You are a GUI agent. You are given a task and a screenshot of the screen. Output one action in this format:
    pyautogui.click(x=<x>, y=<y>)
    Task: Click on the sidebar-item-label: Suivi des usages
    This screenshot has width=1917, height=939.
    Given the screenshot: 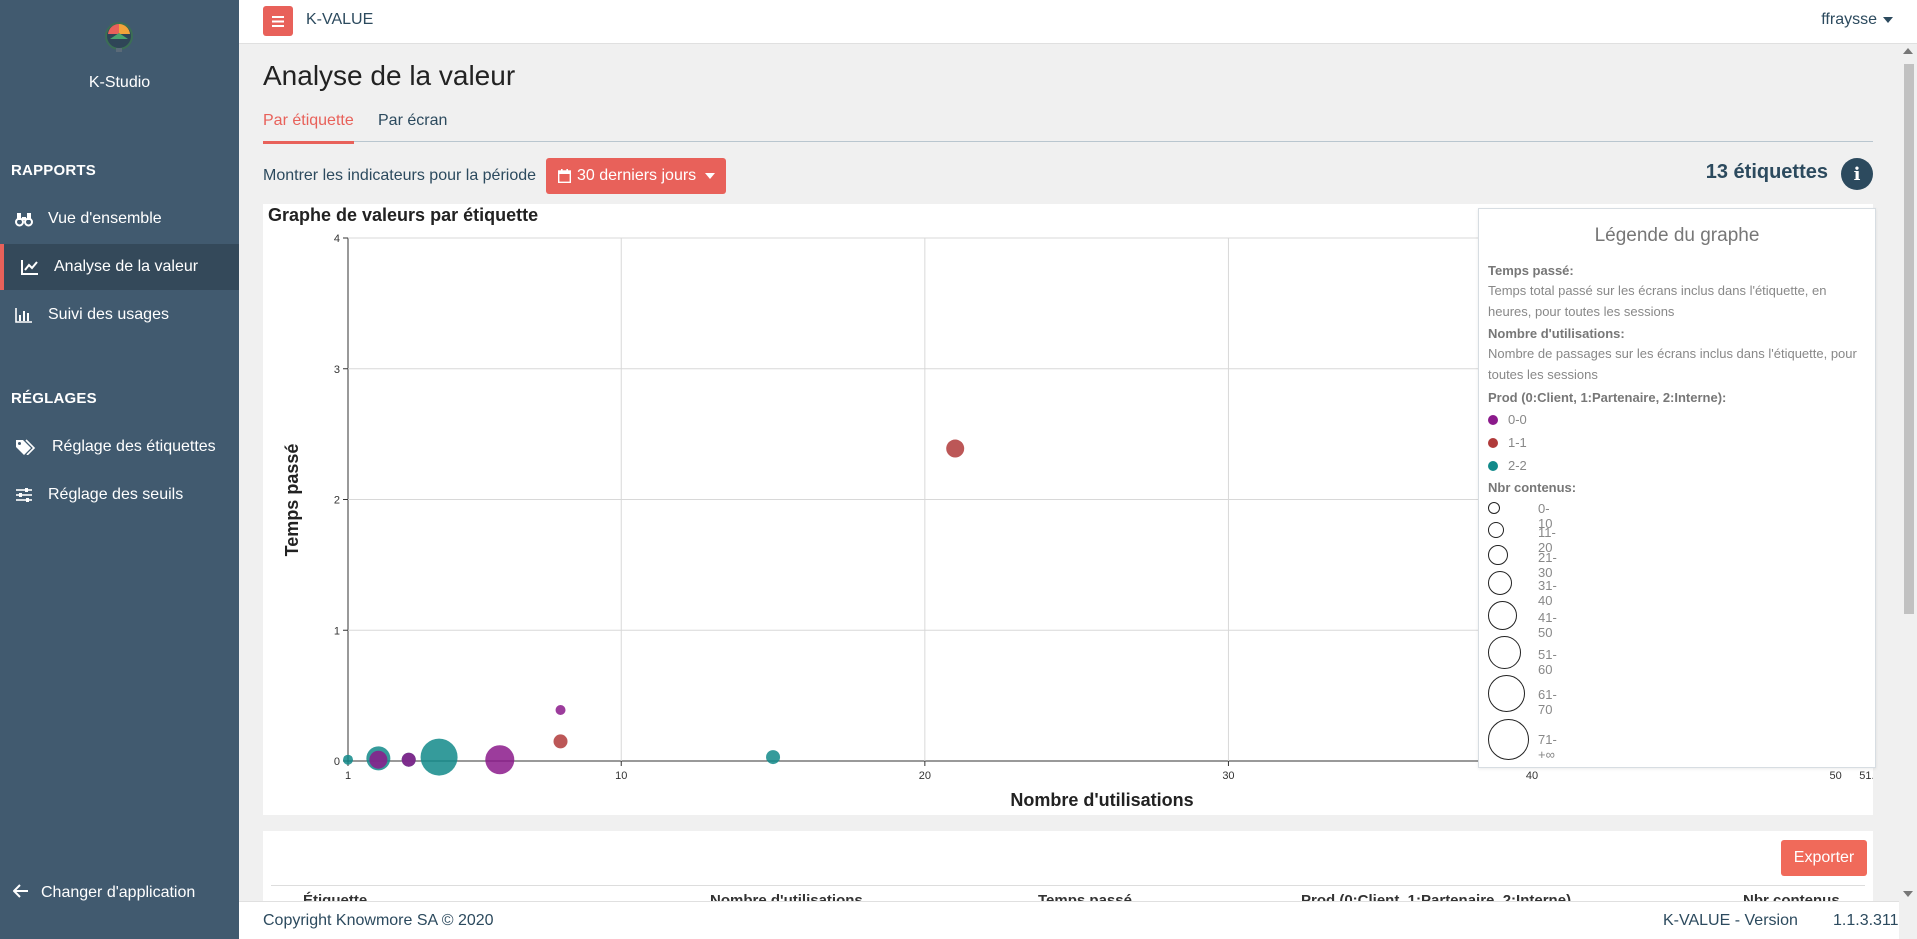 What is the action you would take?
    pyautogui.click(x=108, y=314)
    